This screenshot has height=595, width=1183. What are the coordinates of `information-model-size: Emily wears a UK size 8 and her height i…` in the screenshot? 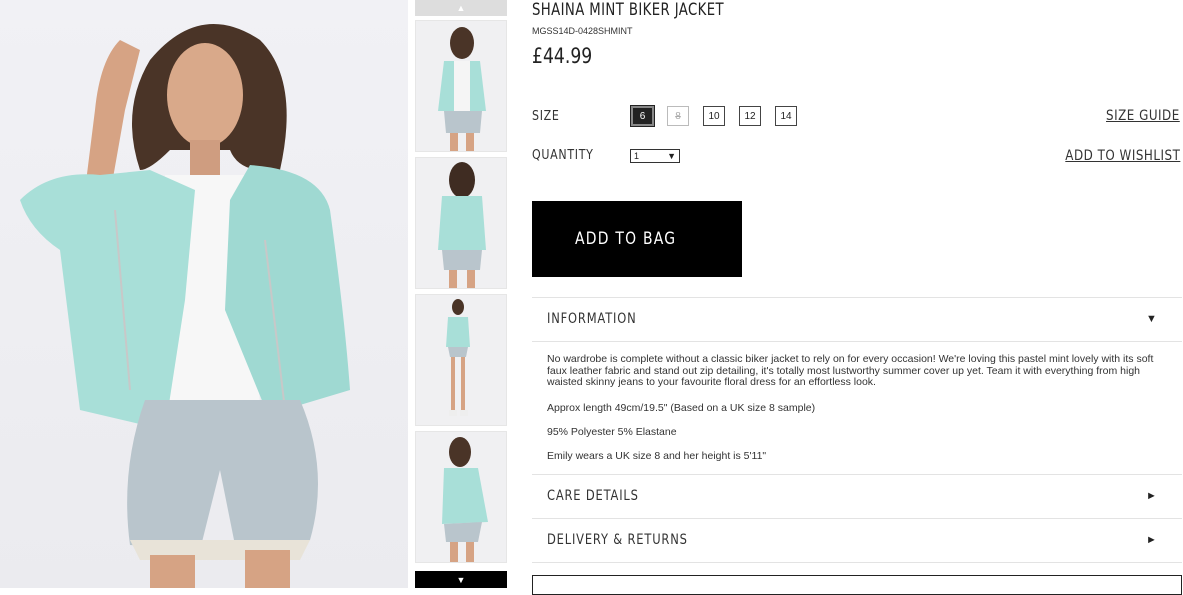 It's located at (657, 456).